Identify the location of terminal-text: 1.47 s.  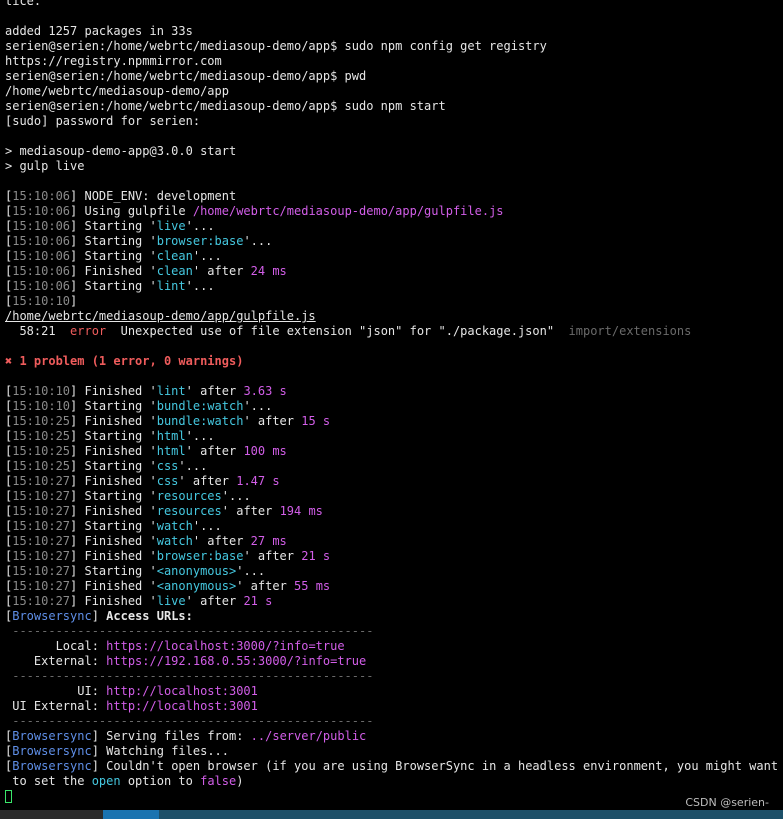
(258, 481).